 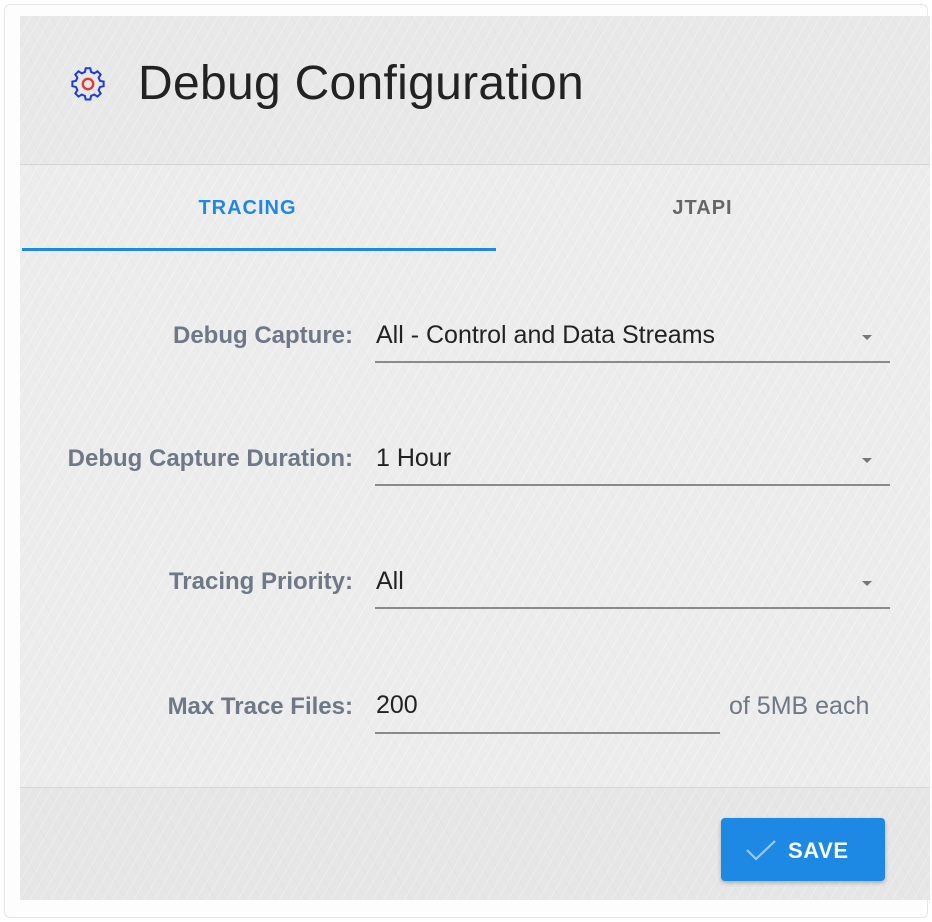 I want to click on debug-capture-duration-select: 1 Hour, so click(x=632, y=458).